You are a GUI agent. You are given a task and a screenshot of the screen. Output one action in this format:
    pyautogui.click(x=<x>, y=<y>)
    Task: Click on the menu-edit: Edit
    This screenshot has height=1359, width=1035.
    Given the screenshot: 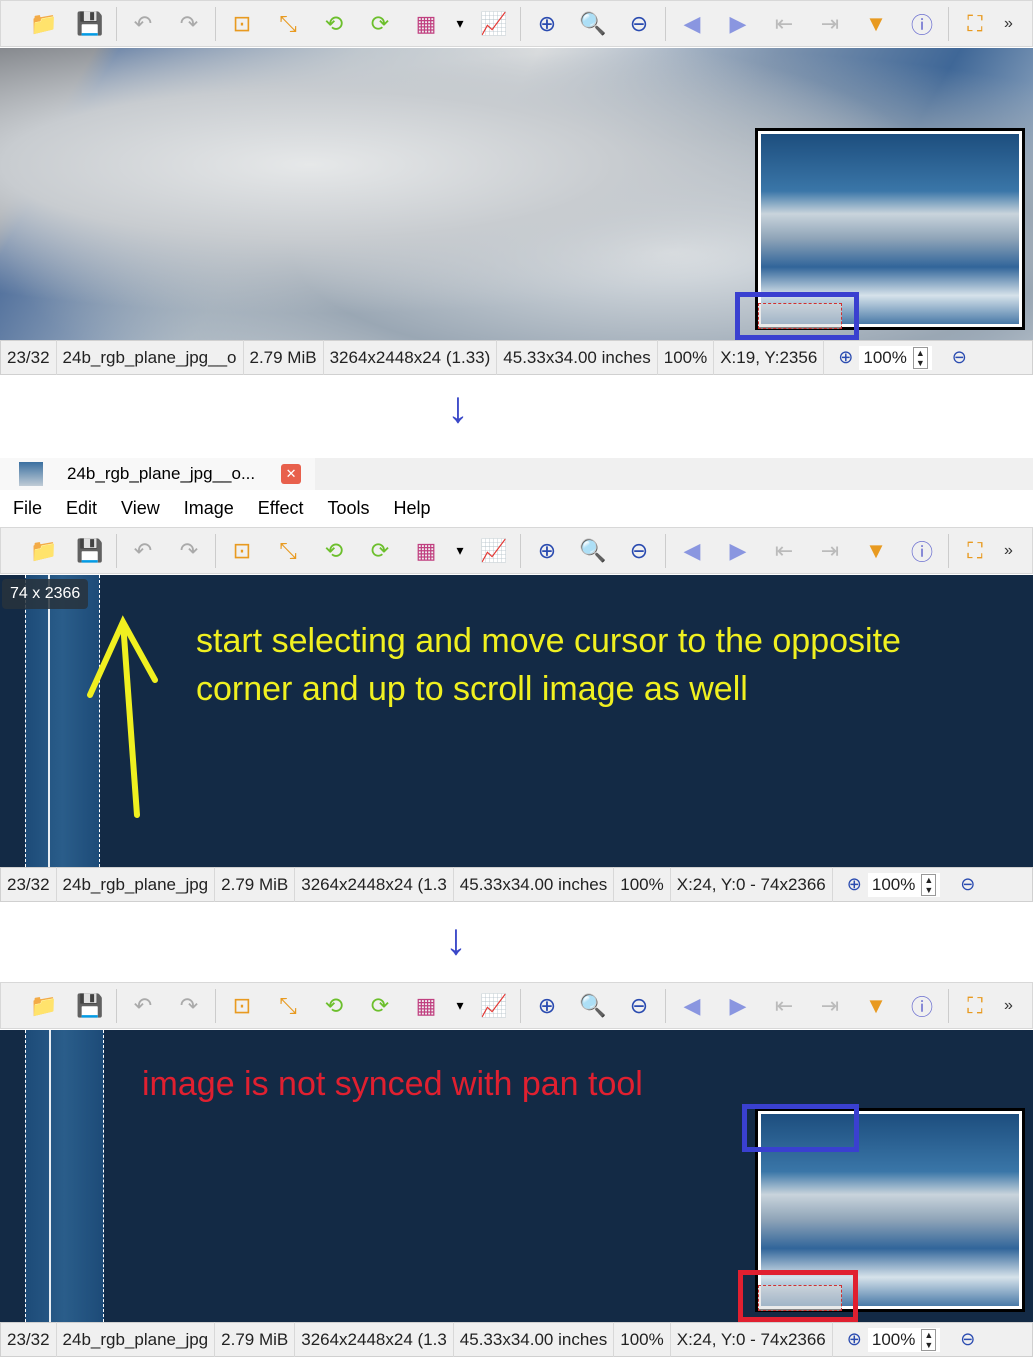 What is the action you would take?
    pyautogui.click(x=81, y=508)
    